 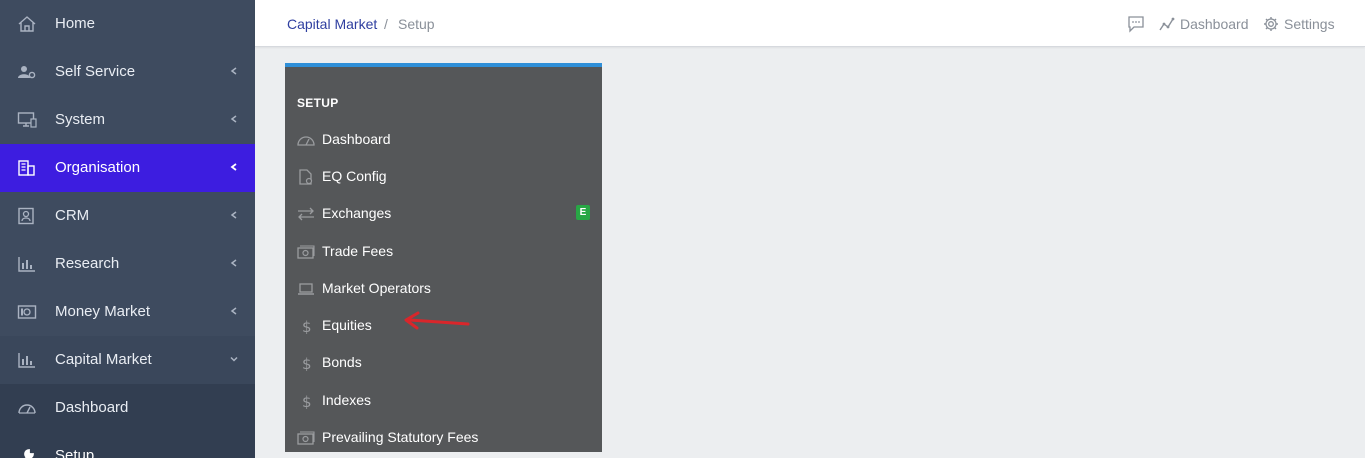 What do you see at coordinates (1136, 24) in the screenshot?
I see `chat-icon` at bounding box center [1136, 24].